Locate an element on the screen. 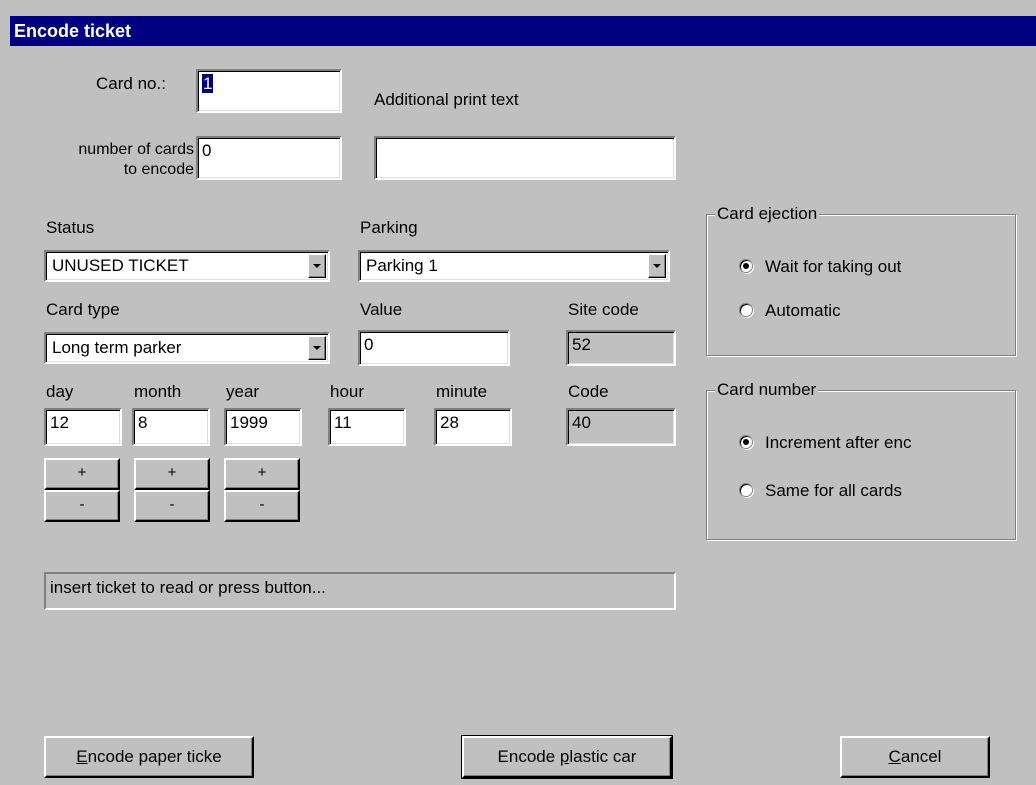 This screenshot has width=1036, height=785. num-cards-label-line1: number of cards is located at coordinates (136, 149).